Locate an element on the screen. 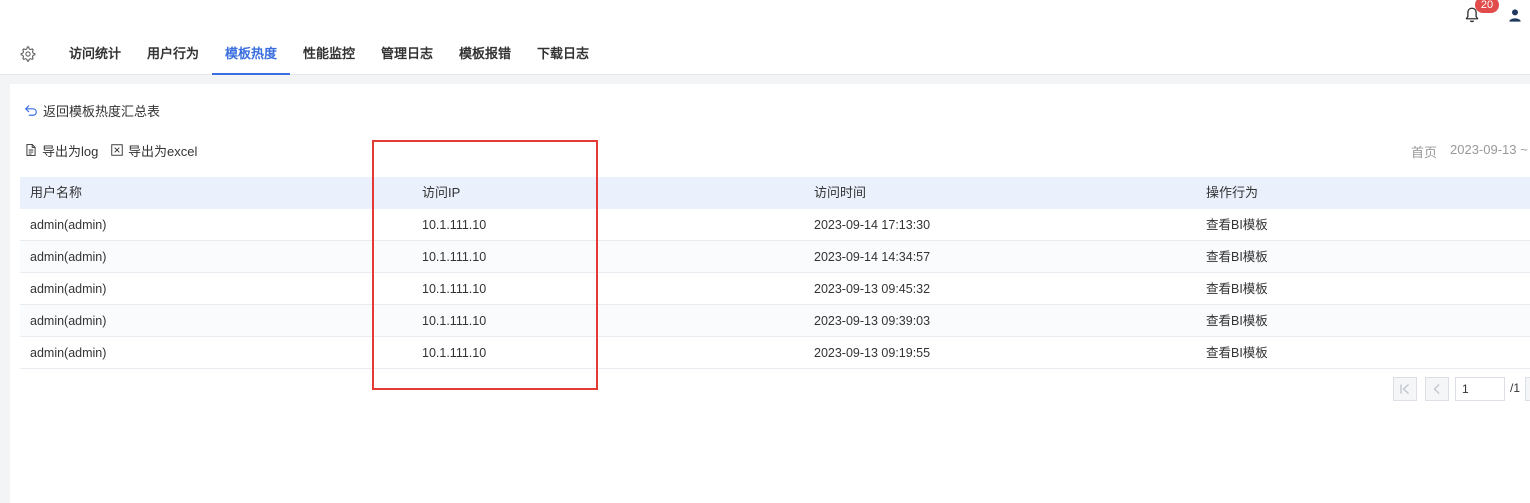 Image resolution: width=1530 pixels, height=503 pixels. export-excel-button: 导出为excel is located at coordinates (153, 150).